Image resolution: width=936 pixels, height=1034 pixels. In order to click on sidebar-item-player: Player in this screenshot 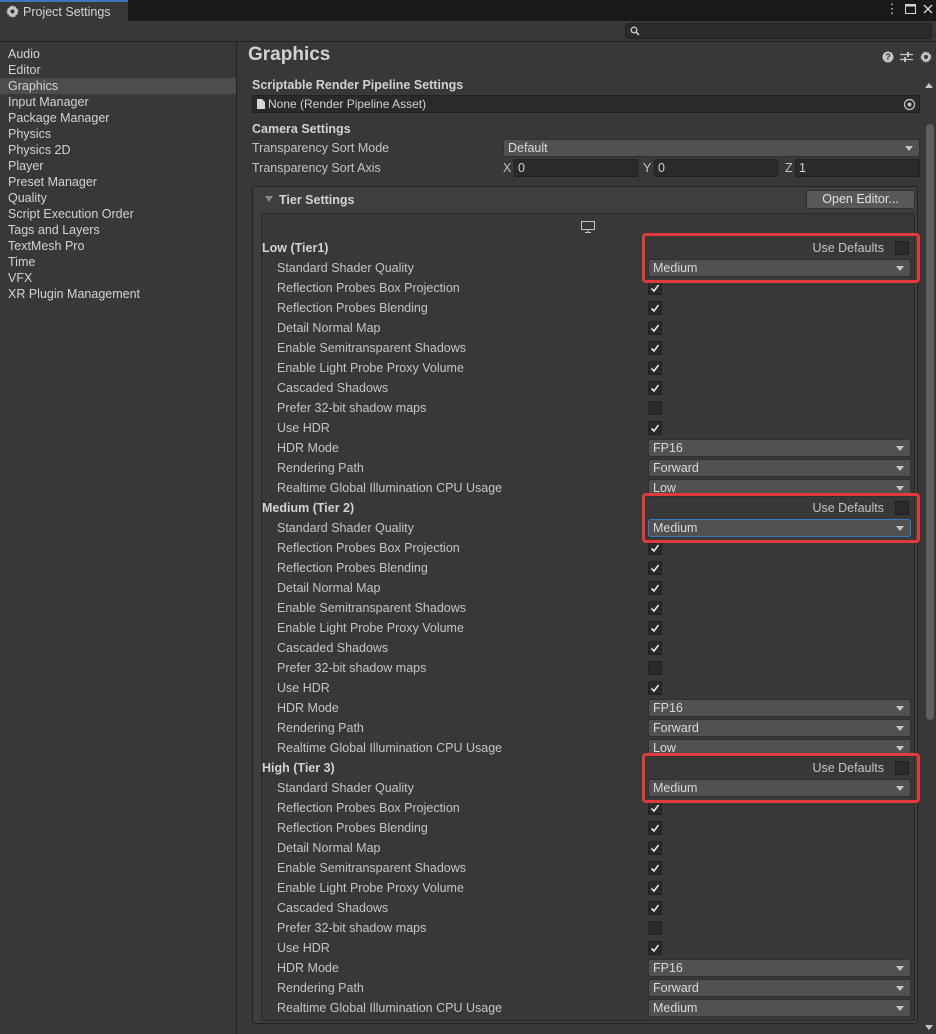, I will do `click(118, 166)`.